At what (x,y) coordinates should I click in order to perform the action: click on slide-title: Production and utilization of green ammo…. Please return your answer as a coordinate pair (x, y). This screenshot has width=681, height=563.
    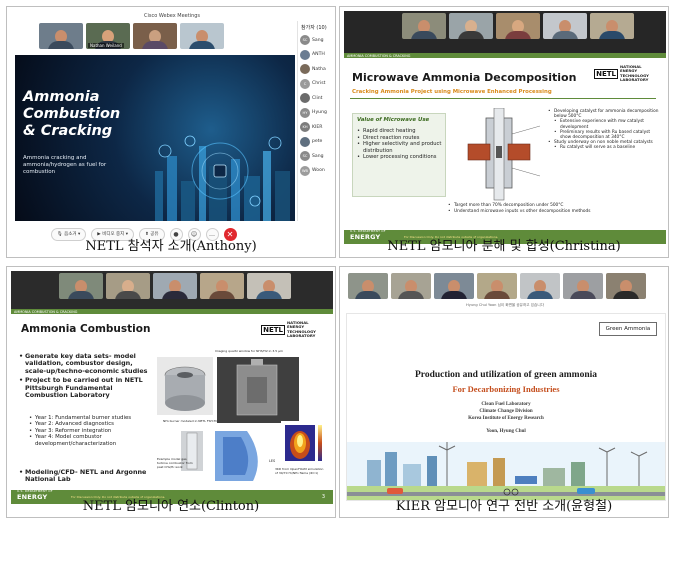
    Looking at the image, I should click on (505, 375).